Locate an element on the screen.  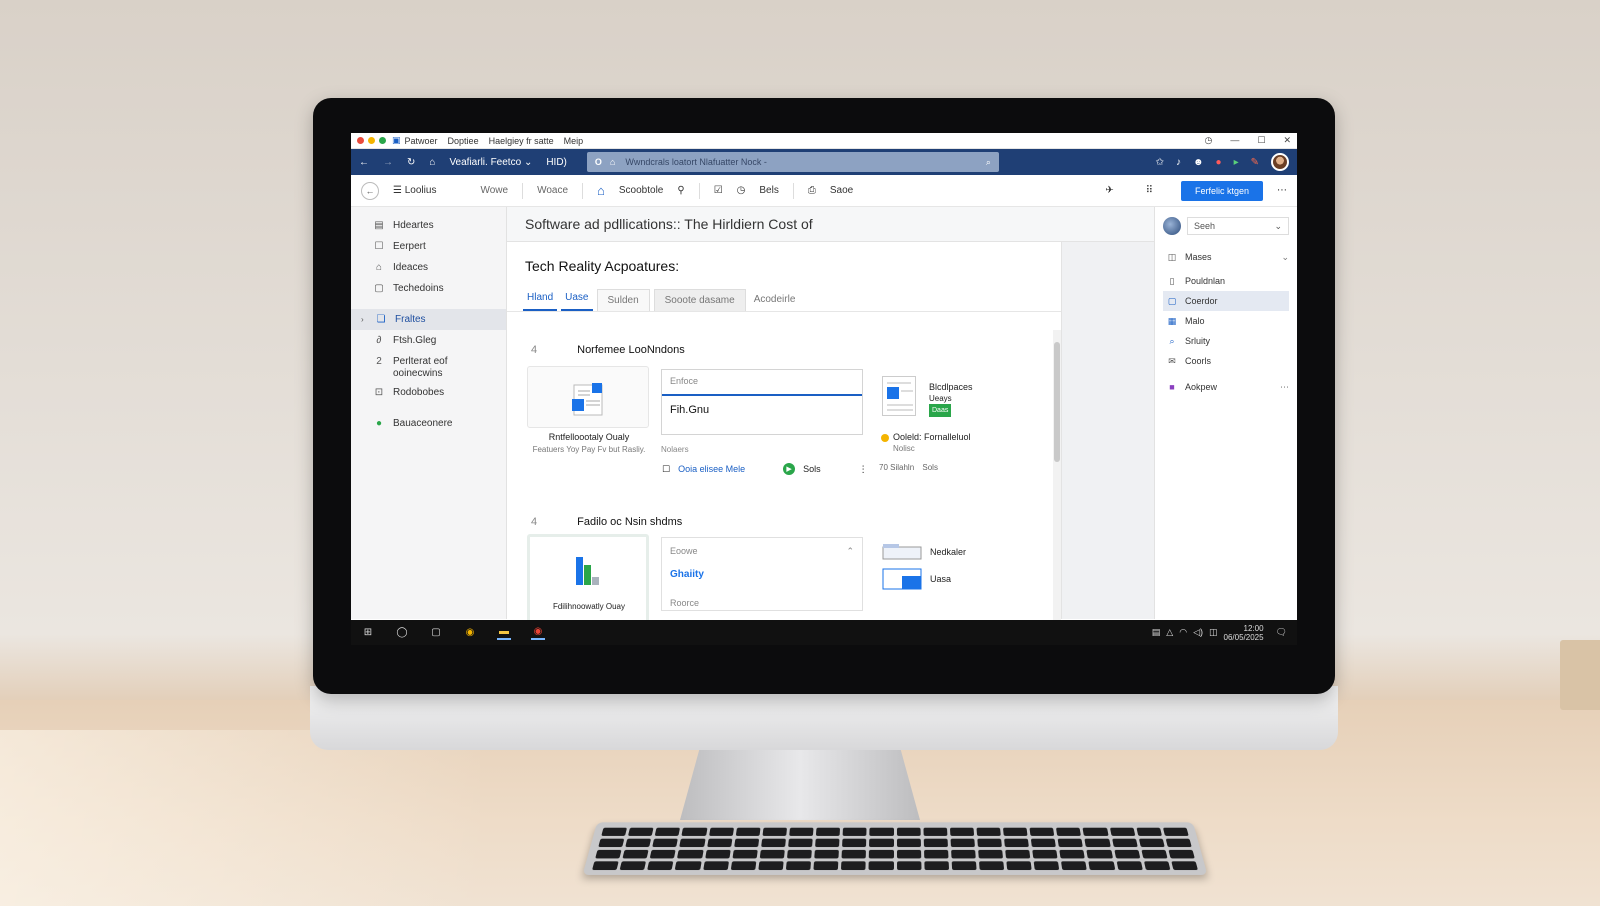
windows-start-icon: ⊞ is located at coordinates (368, 633).